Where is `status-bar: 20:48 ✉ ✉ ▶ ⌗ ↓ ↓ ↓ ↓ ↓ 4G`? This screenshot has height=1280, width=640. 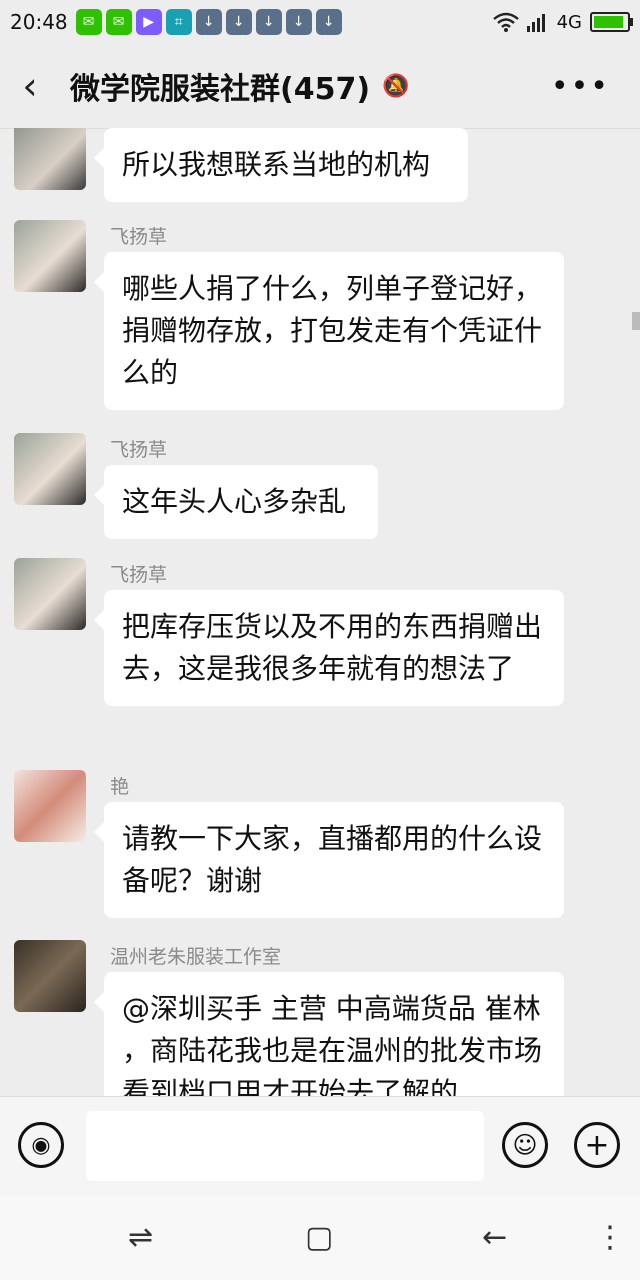 status-bar: 20:48 ✉ ✉ ▶ ⌗ ↓ ↓ ↓ ↓ ↓ 4G is located at coordinates (320, 22).